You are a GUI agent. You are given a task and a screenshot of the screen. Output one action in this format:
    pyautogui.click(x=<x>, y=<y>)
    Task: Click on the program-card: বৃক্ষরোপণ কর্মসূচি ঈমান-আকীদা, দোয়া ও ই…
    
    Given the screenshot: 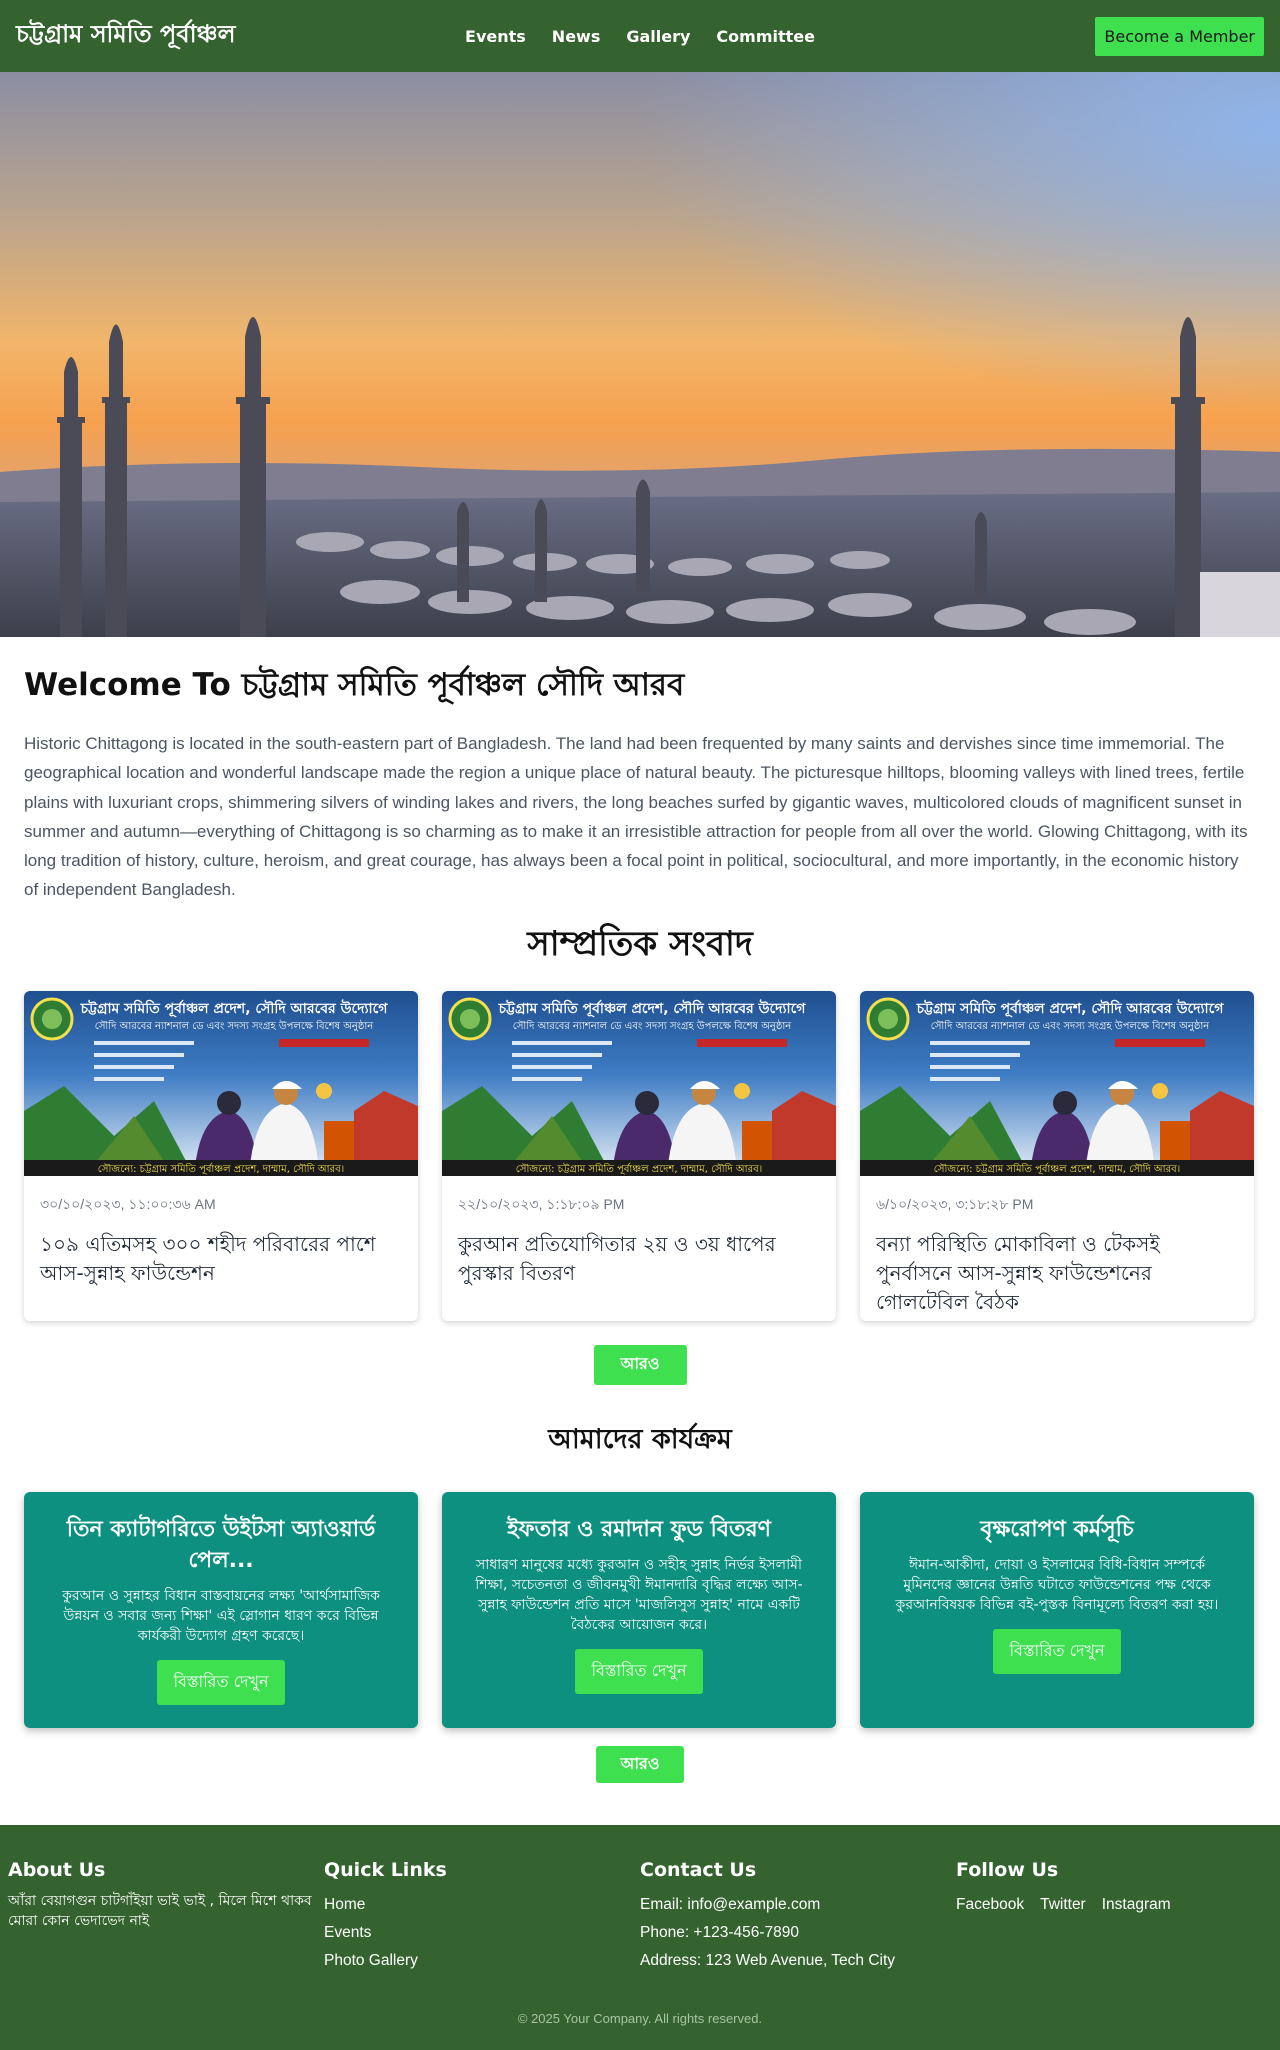 What is the action you would take?
    pyautogui.click(x=1057, y=1609)
    